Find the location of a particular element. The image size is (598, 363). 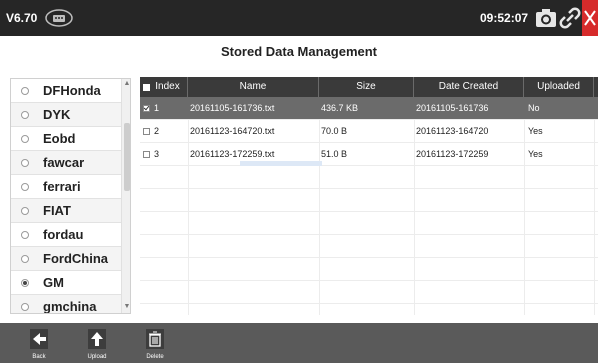

list-item-label: Eobd is located at coordinates (59, 138).